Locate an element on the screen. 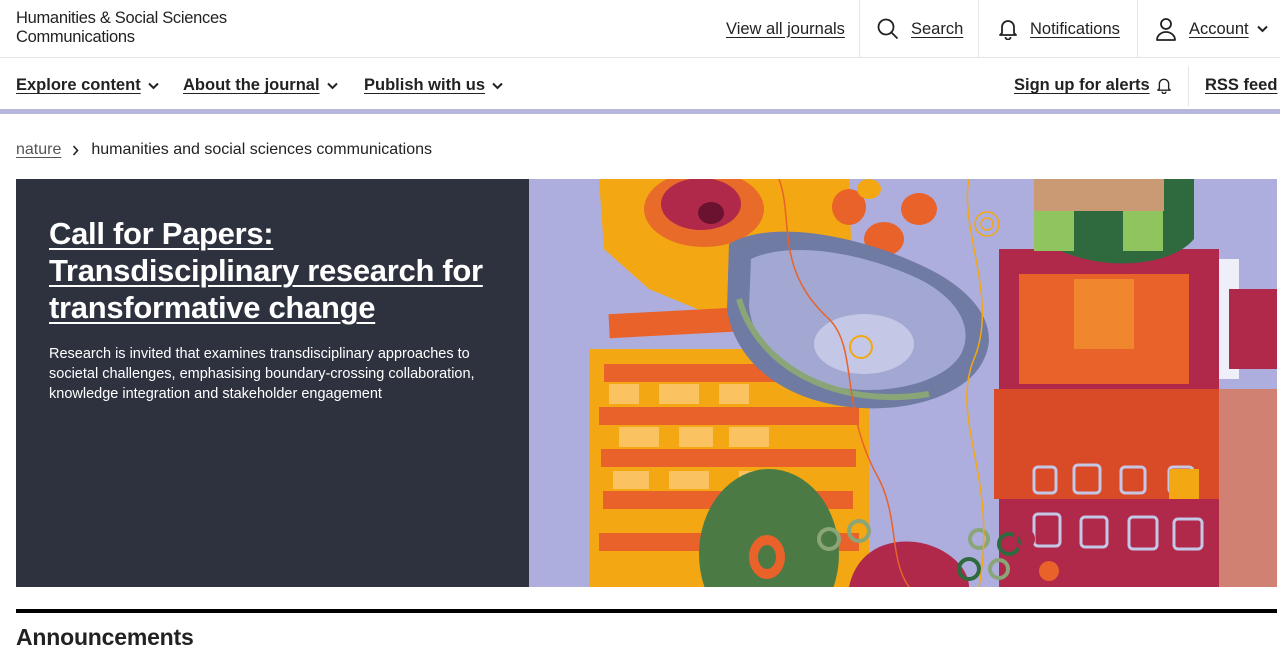 This screenshot has height=656, width=1280. announcements-heading: Announcements is located at coordinates (105, 637).